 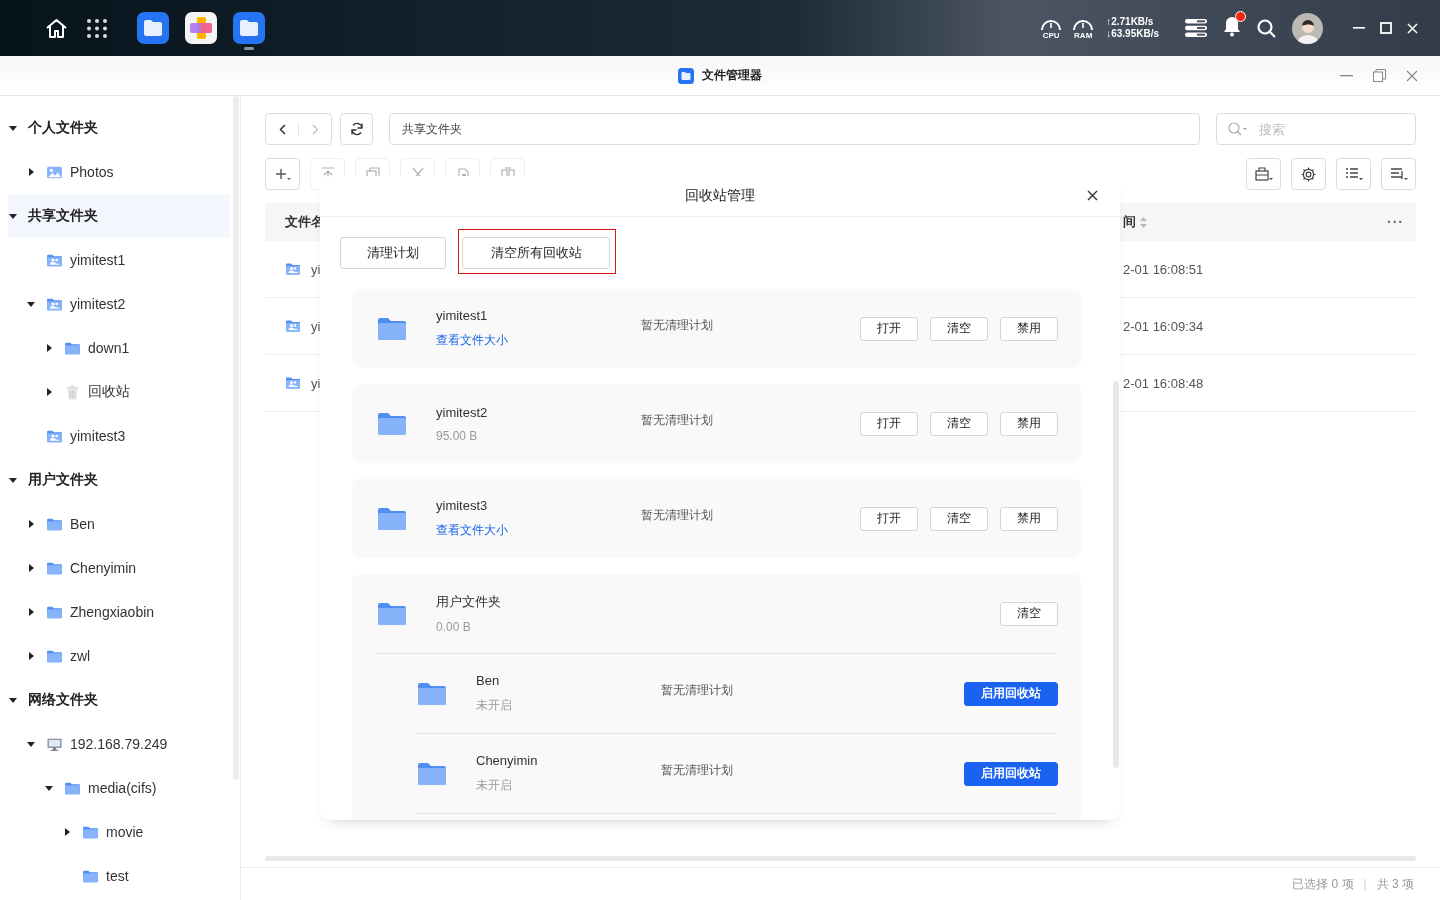 I want to click on list-view-icon, so click(x=1353, y=174).